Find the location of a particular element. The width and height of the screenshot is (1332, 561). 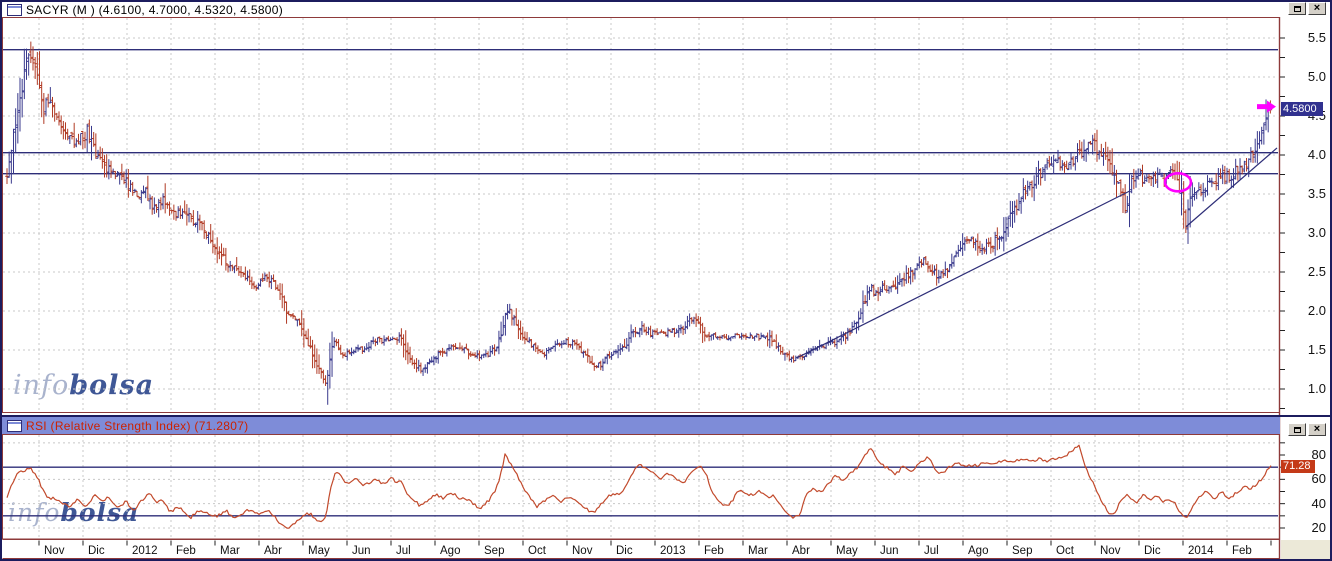

last-price-tag: 4.5800 is located at coordinates (1302, 109).